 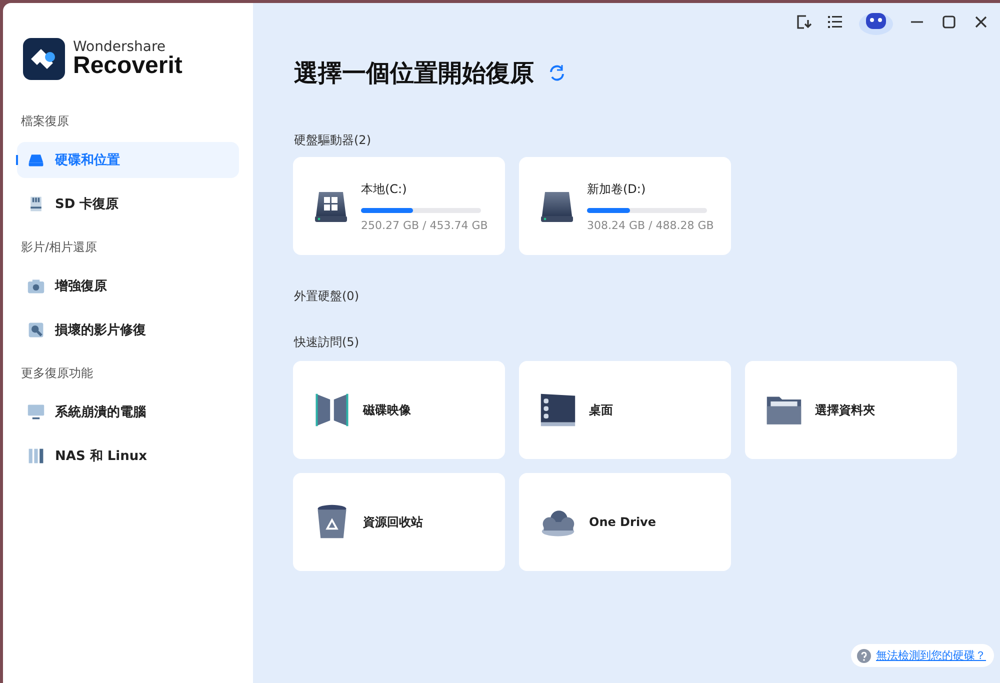 I want to click on app-name: Recoverit, so click(x=127, y=66).